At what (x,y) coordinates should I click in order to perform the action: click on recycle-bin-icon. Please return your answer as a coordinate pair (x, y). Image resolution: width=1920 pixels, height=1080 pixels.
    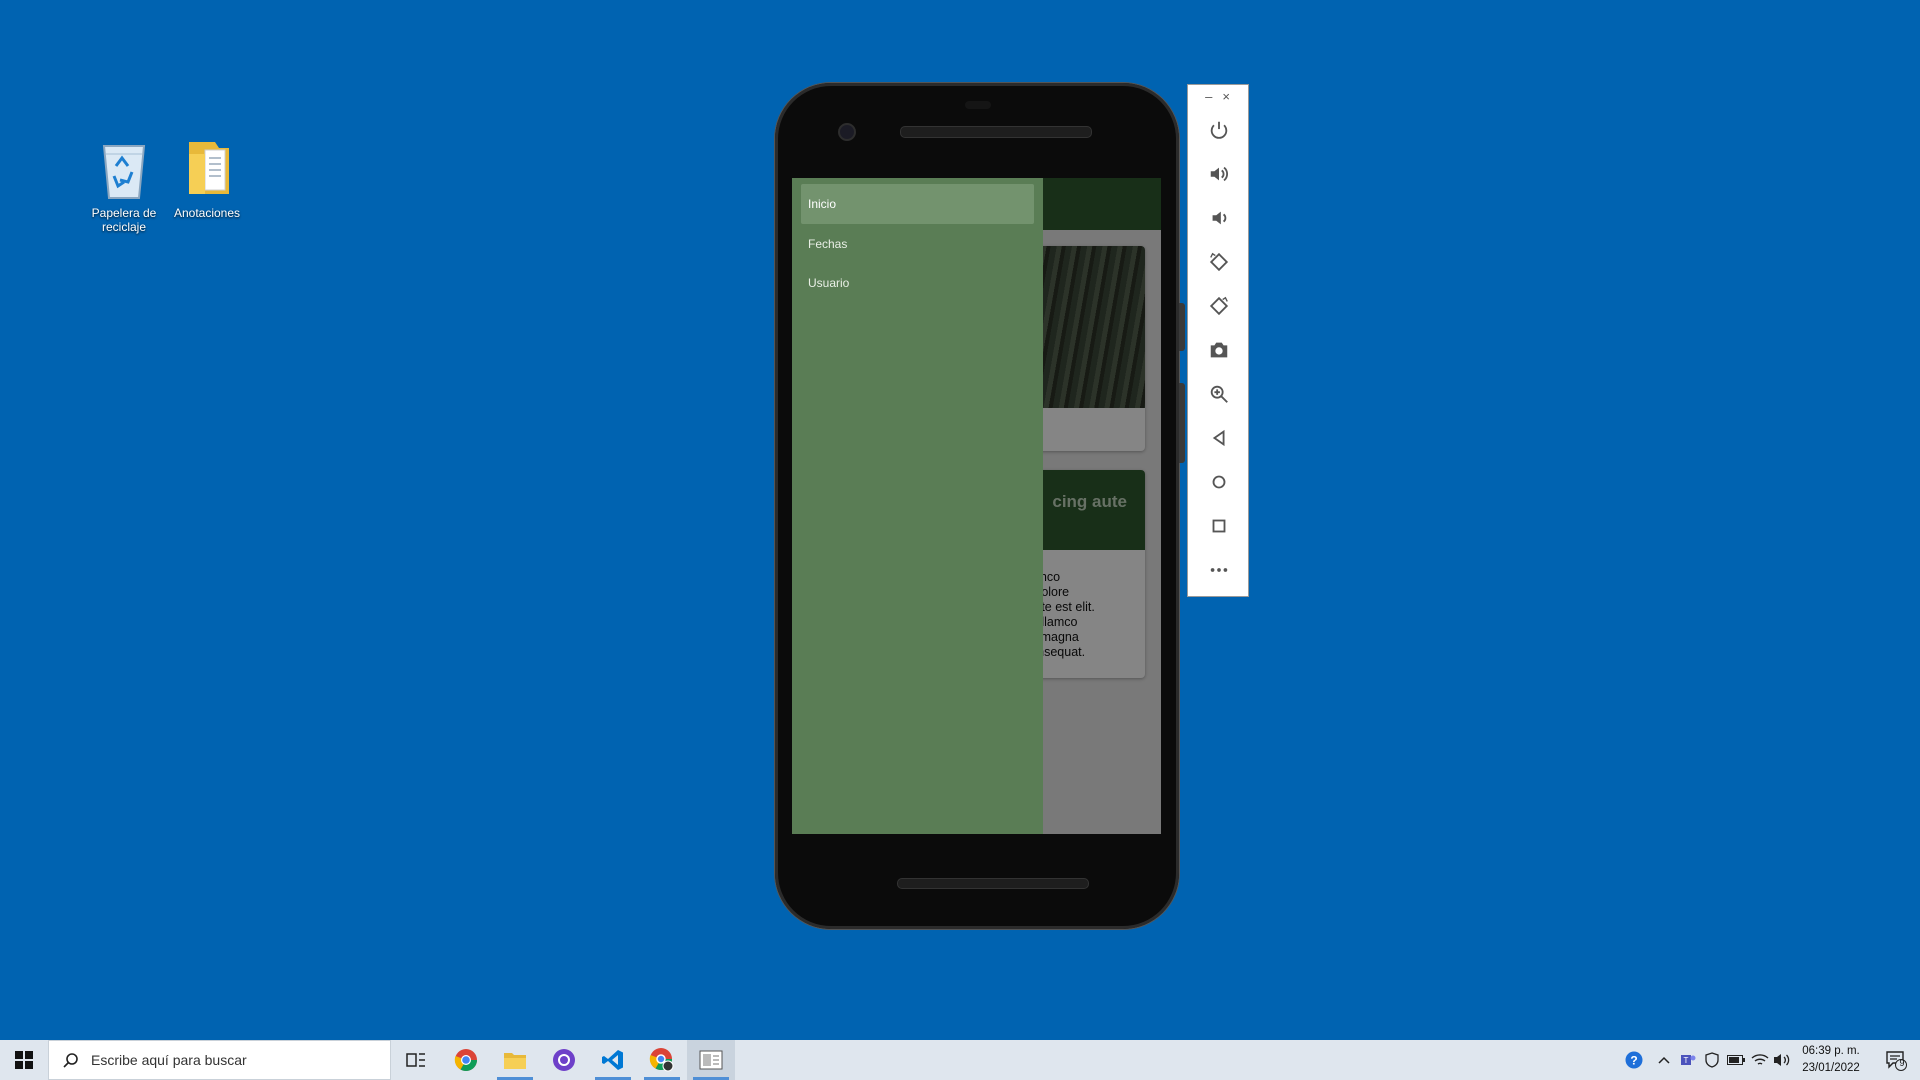
    Looking at the image, I should click on (124, 167).